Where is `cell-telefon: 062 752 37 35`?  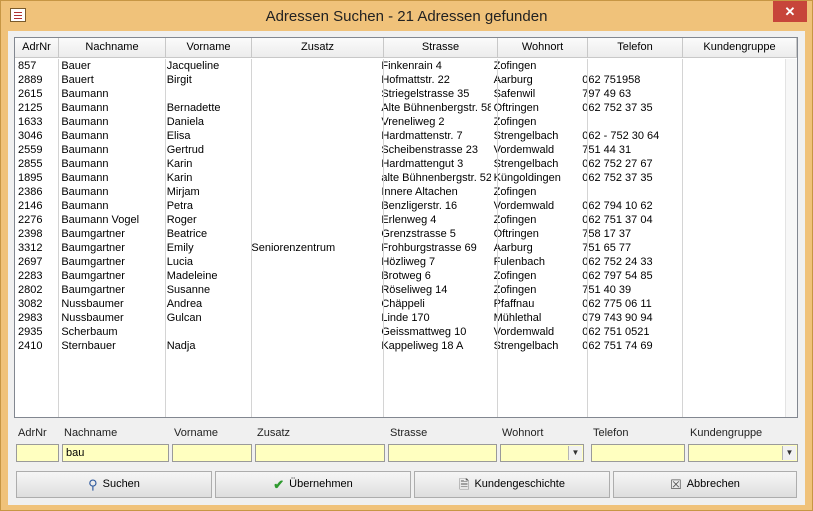 cell-telefon: 062 752 37 35 is located at coordinates (617, 108).